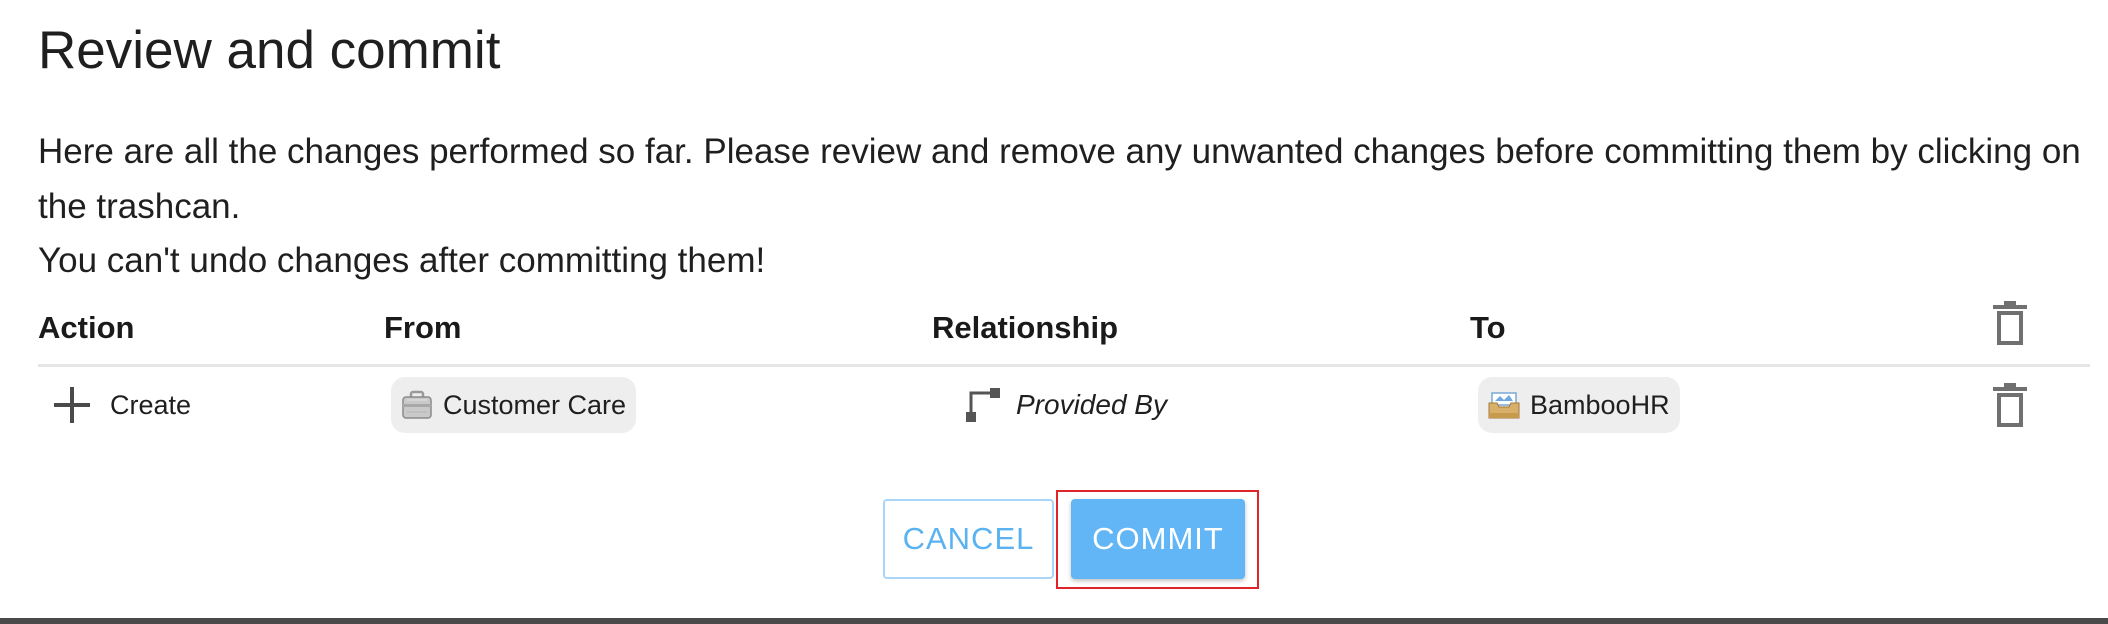 This screenshot has height=624, width=2108. I want to click on from-cell: Customer Care, so click(514, 405).